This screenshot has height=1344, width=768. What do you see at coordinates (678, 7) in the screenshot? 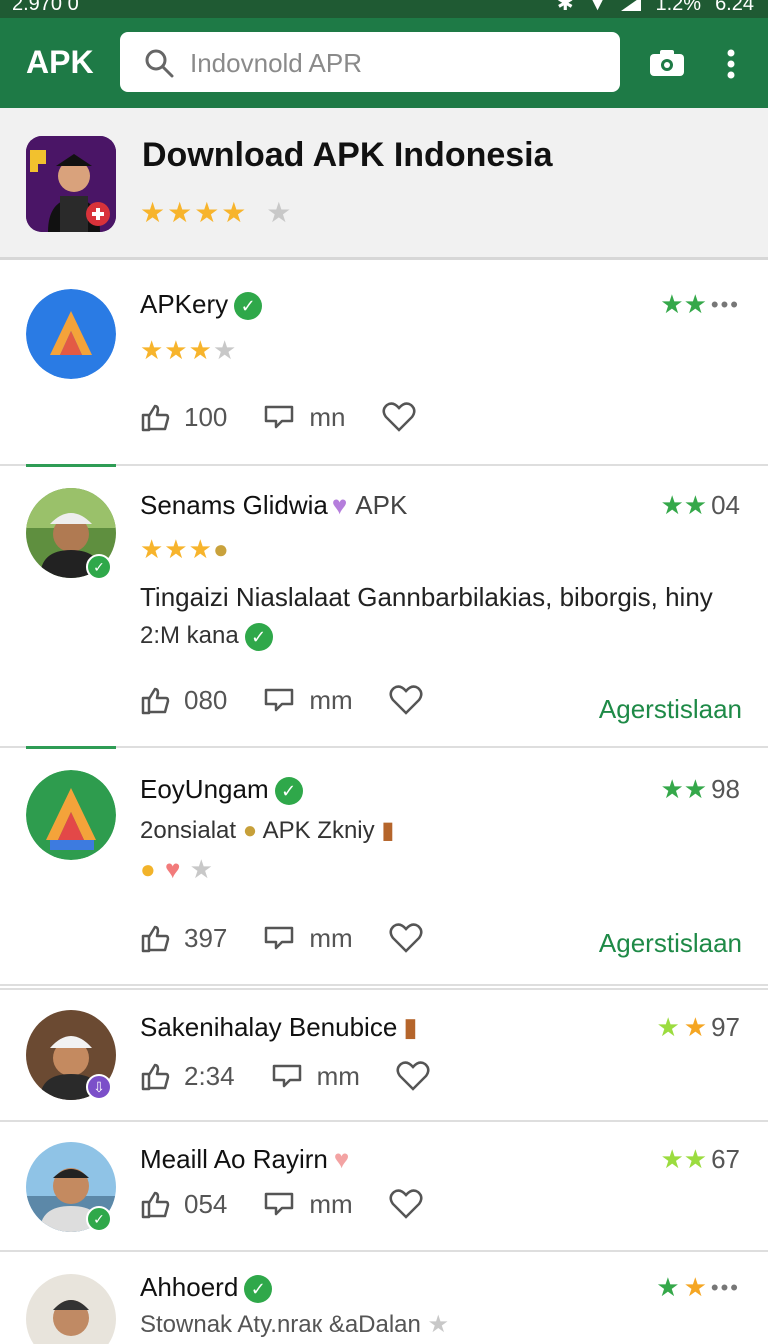
I see `battery-percent: 1.2%` at bounding box center [678, 7].